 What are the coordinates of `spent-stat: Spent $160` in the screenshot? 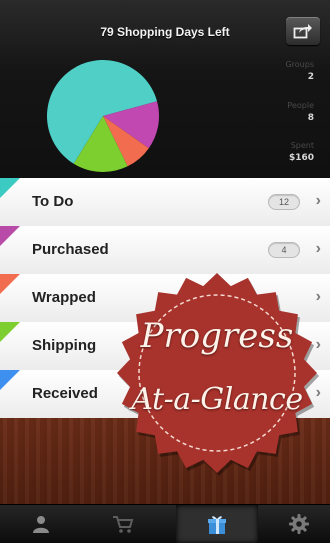 It's located at (301, 152).